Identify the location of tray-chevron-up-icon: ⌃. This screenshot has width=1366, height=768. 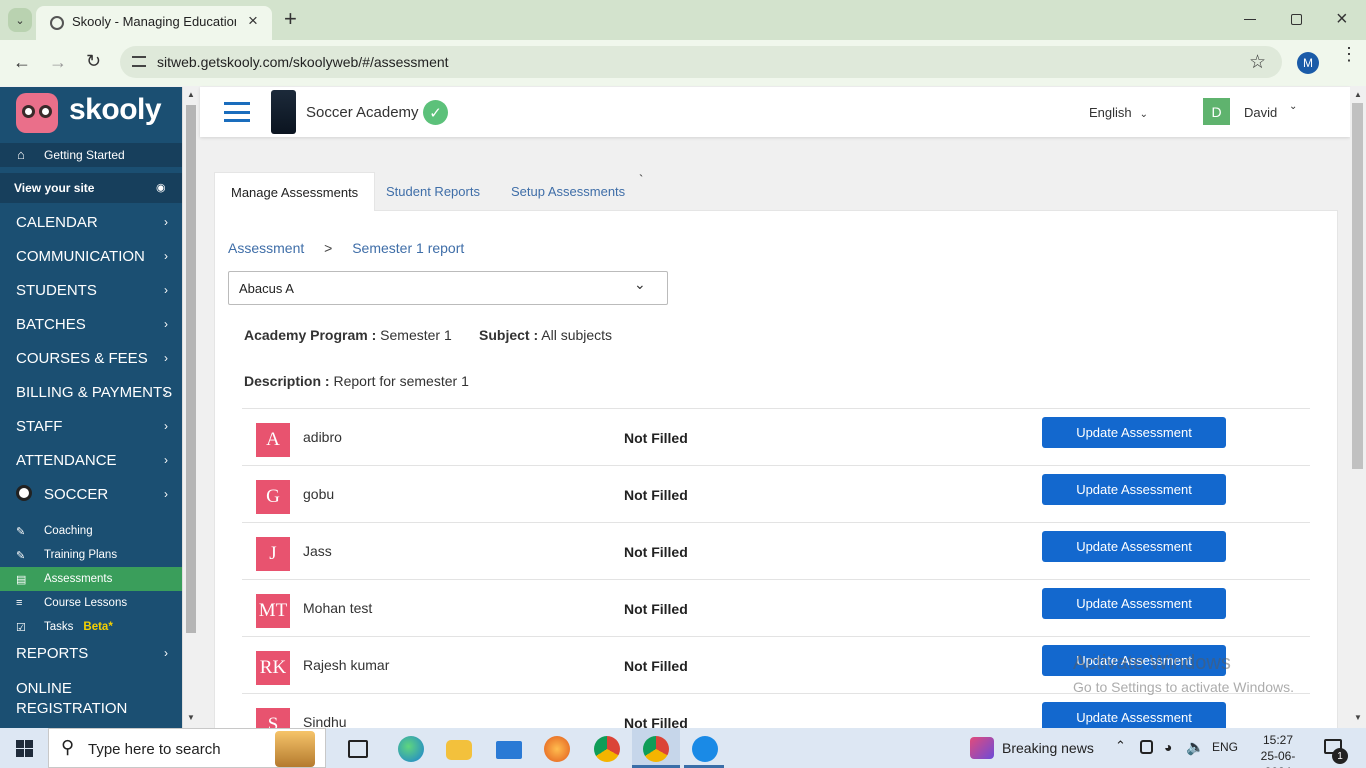
(1120, 746).